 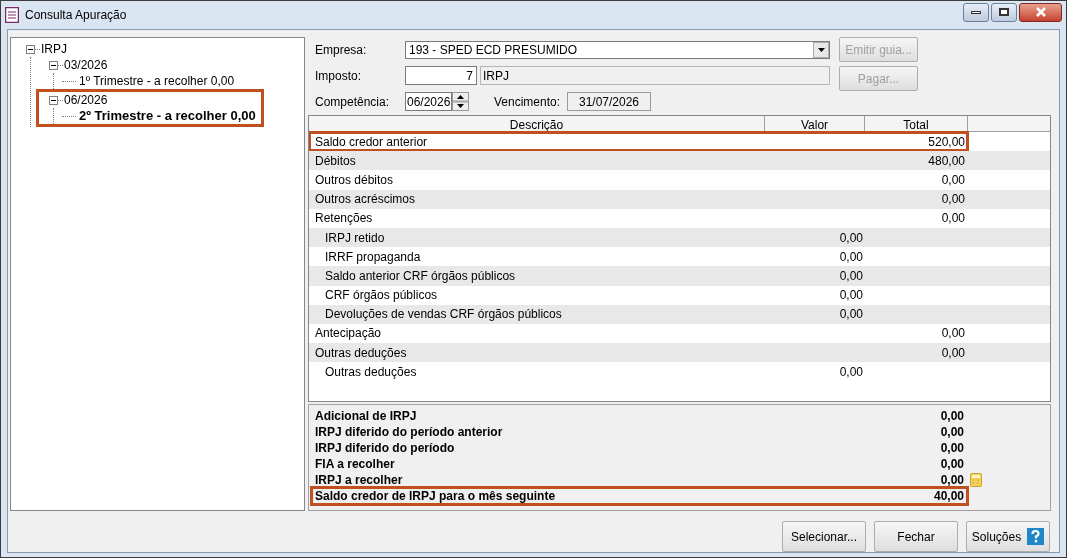 What do you see at coordinates (946, 142) in the screenshot?
I see `table-cell-text: 520,00` at bounding box center [946, 142].